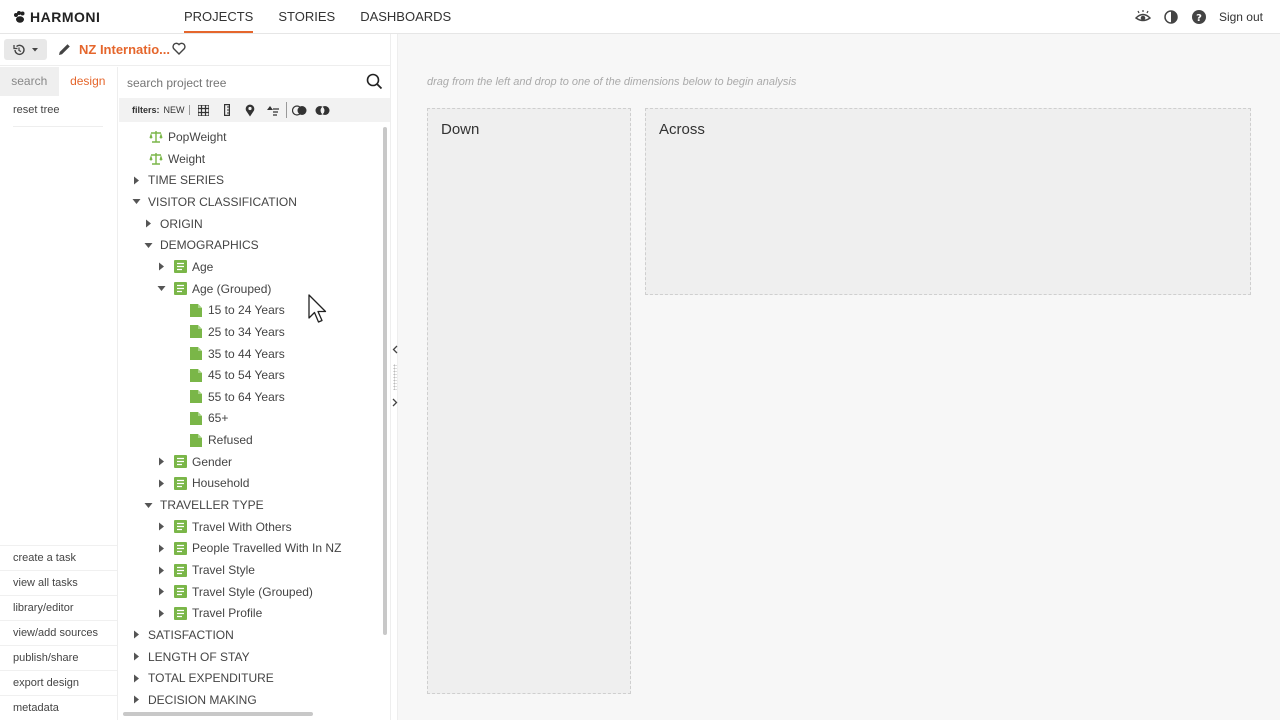 The width and height of the screenshot is (1280, 721). Describe the element at coordinates (323, 110) in the screenshot. I see `intersect-filter-icon` at that location.